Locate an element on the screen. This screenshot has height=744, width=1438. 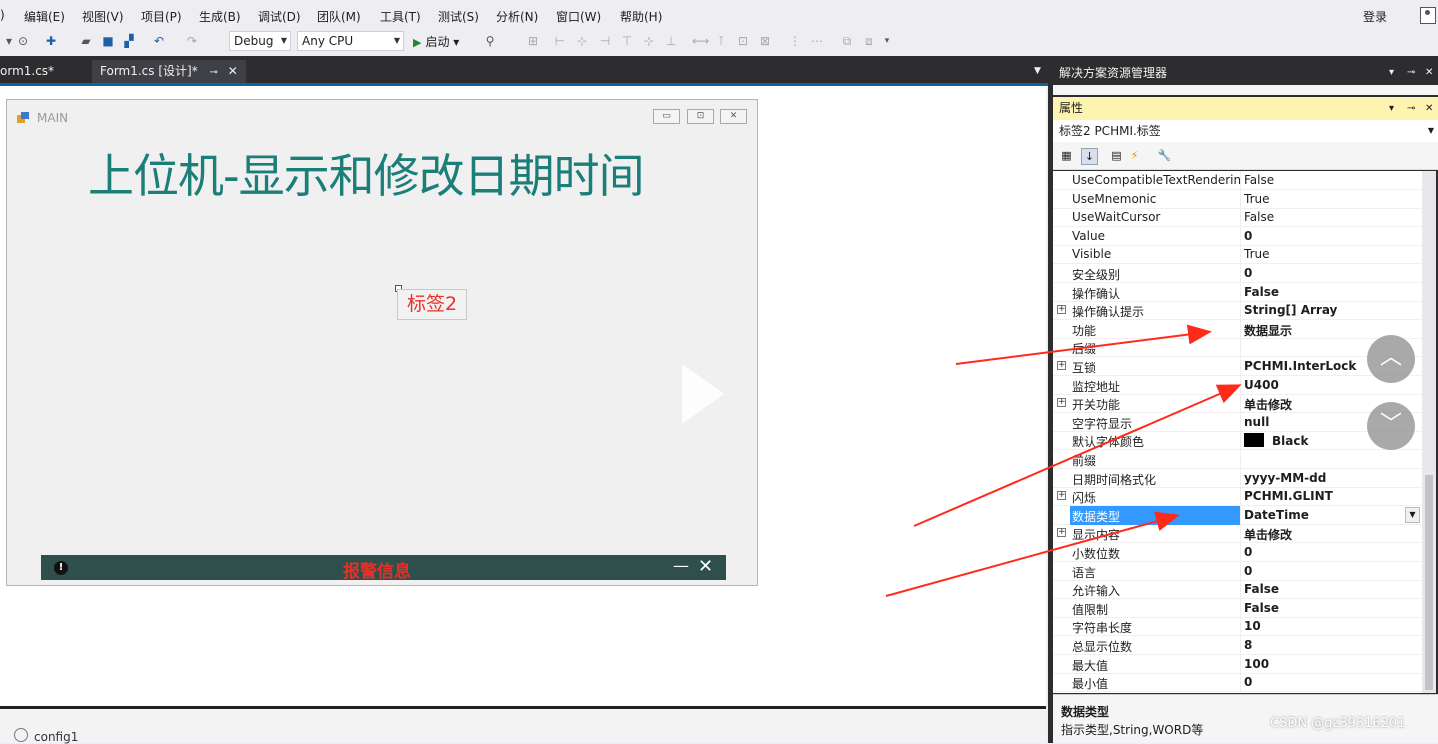
property-row: 值限制 False is located at coordinates (1237, 608).